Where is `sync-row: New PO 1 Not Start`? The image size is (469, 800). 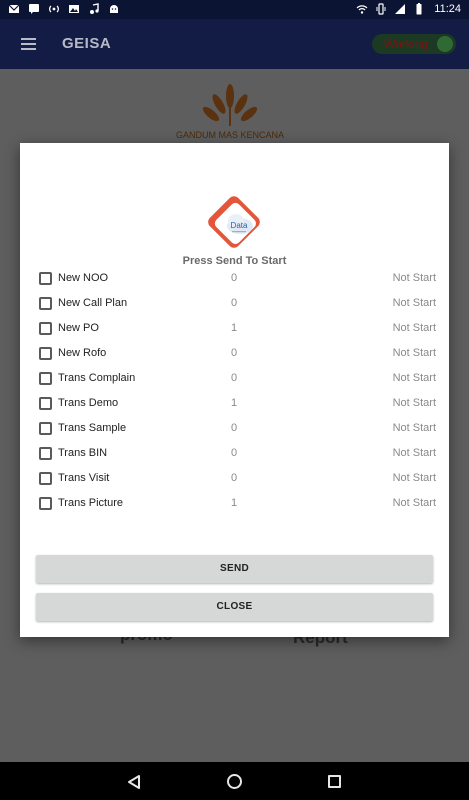 sync-row: New PO 1 Not Start is located at coordinates (234, 328).